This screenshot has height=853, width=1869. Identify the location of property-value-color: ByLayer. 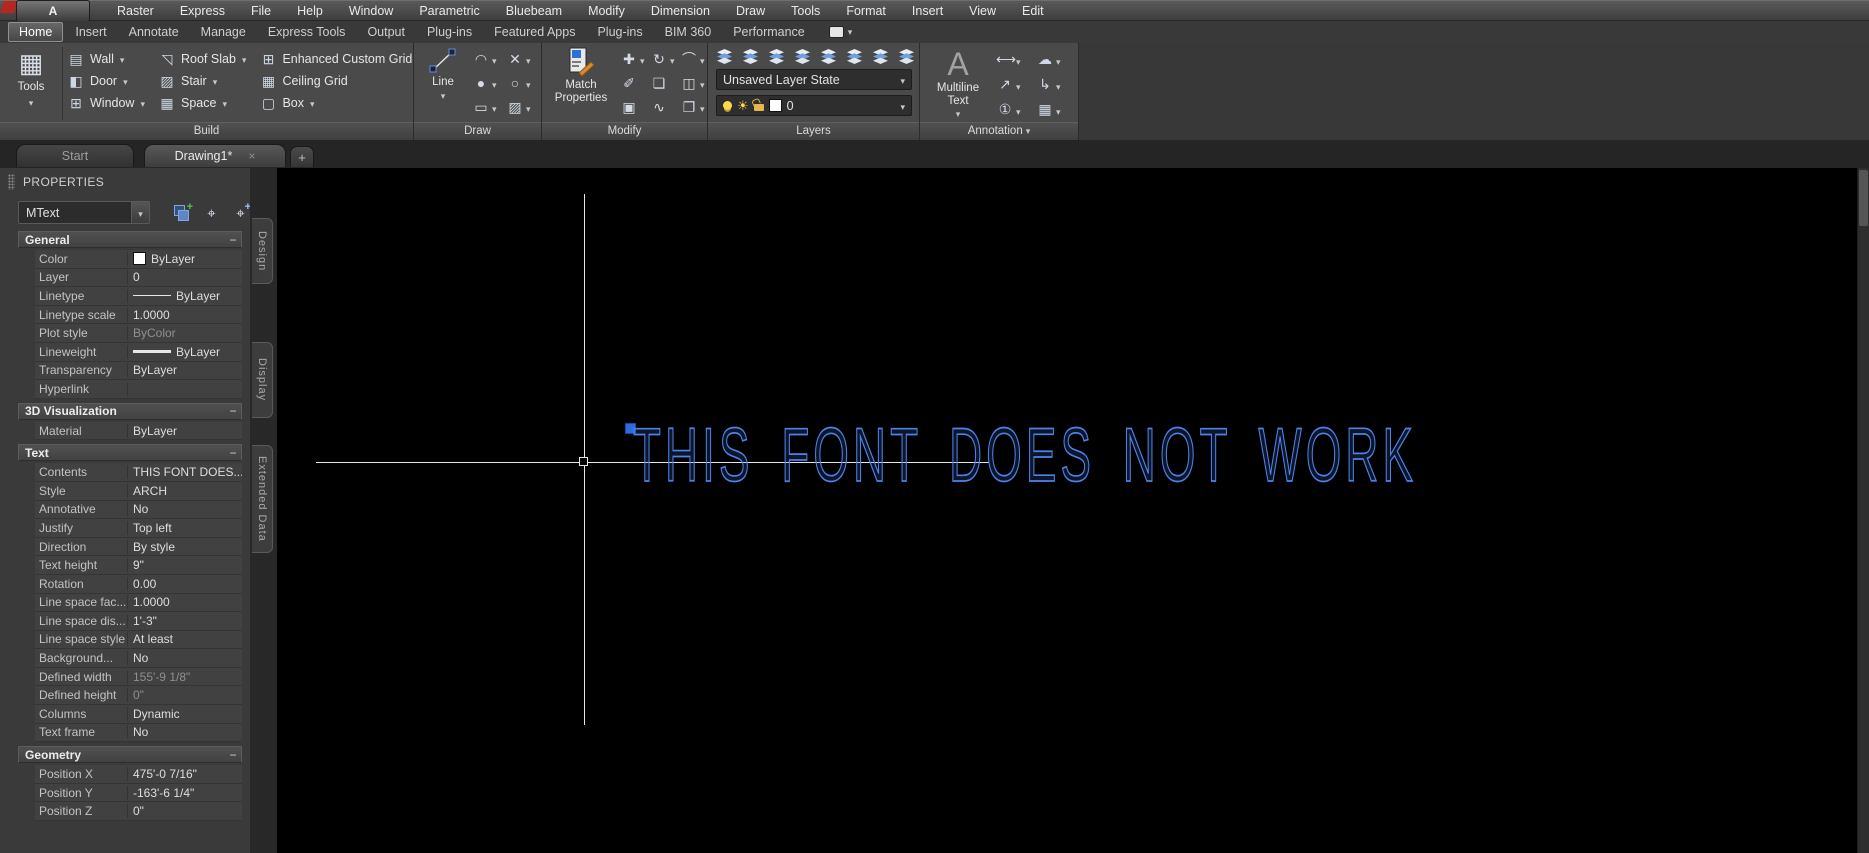
(185, 259).